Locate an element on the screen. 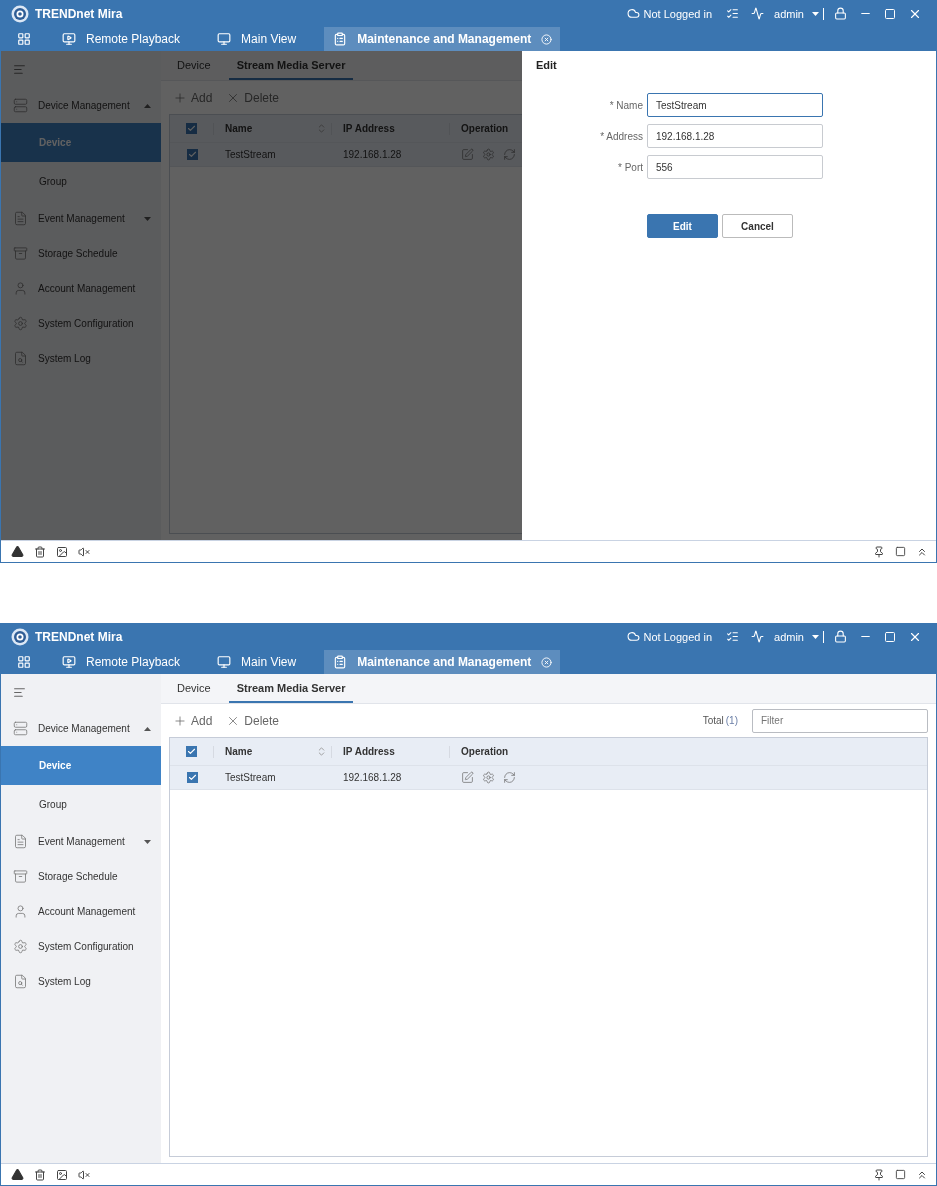 This screenshot has height=1186, width=937. account-icon is located at coordinates (20, 288).